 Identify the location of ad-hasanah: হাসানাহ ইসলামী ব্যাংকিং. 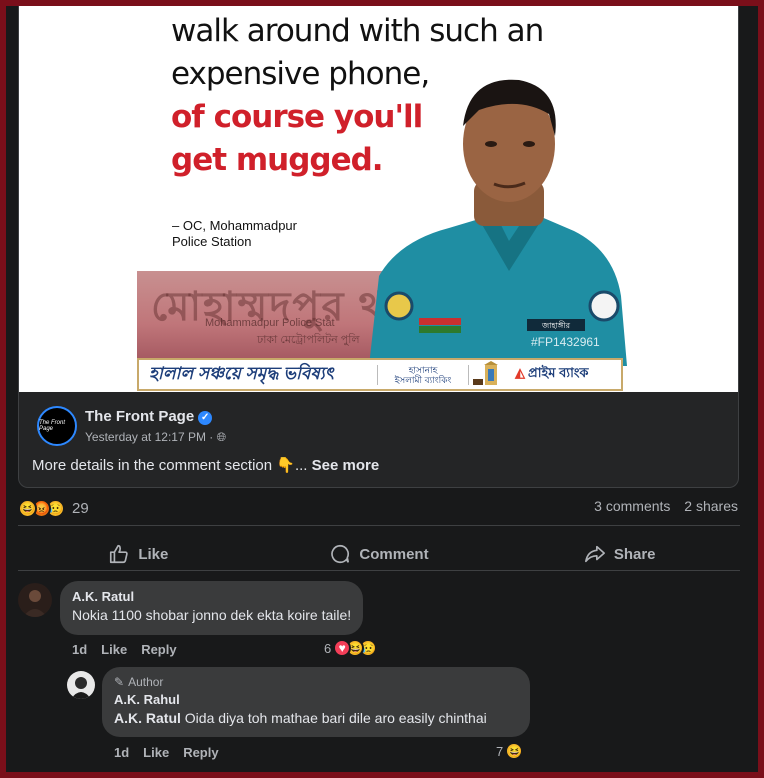
(423, 374).